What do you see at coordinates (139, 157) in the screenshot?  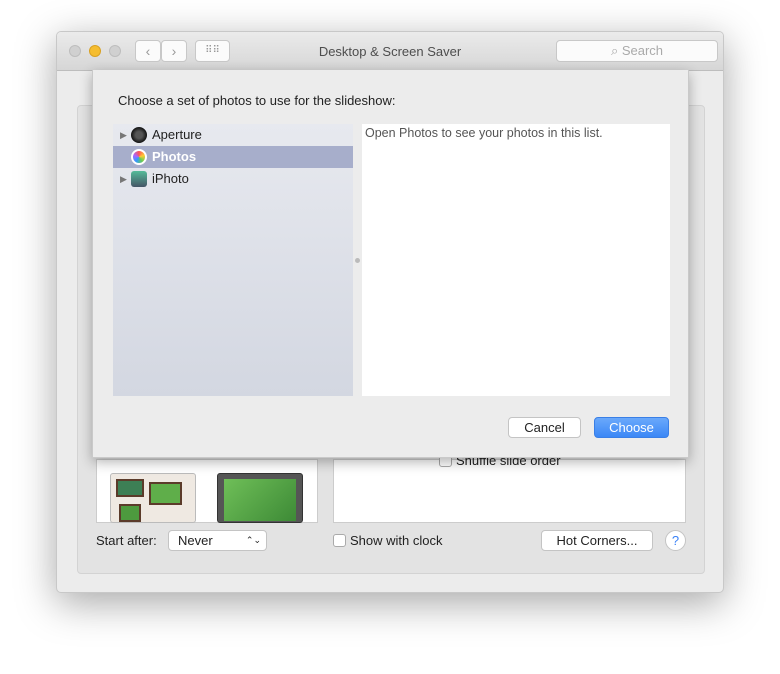 I see `photos-icon` at bounding box center [139, 157].